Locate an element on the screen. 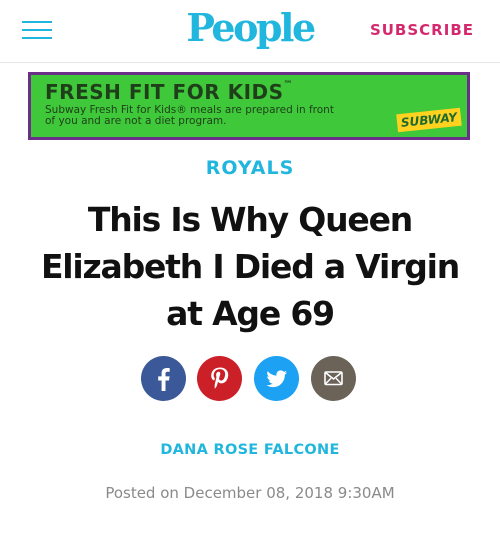 Image resolution: width=500 pixels, height=538 pixels. facebook-icon is located at coordinates (164, 379).